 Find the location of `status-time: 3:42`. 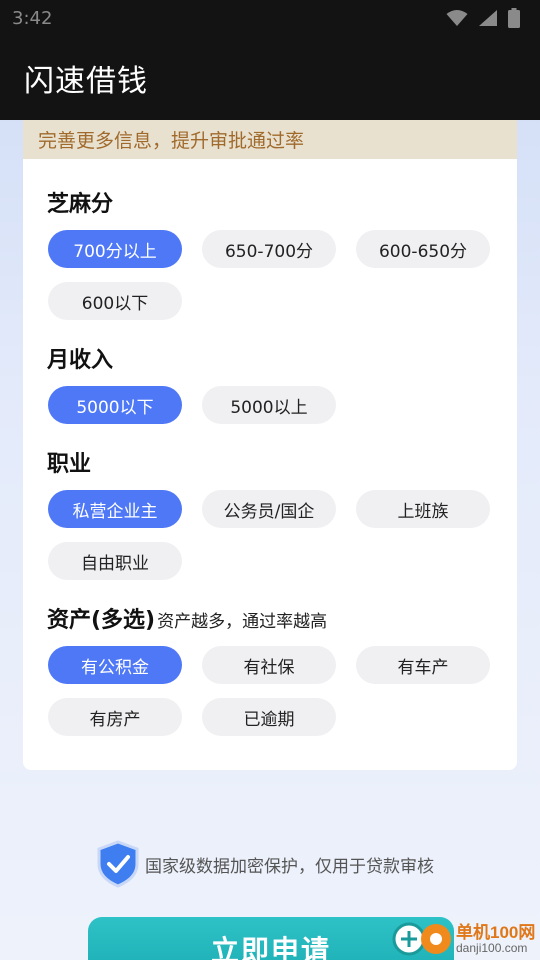

status-time: 3:42 is located at coordinates (32, 18).